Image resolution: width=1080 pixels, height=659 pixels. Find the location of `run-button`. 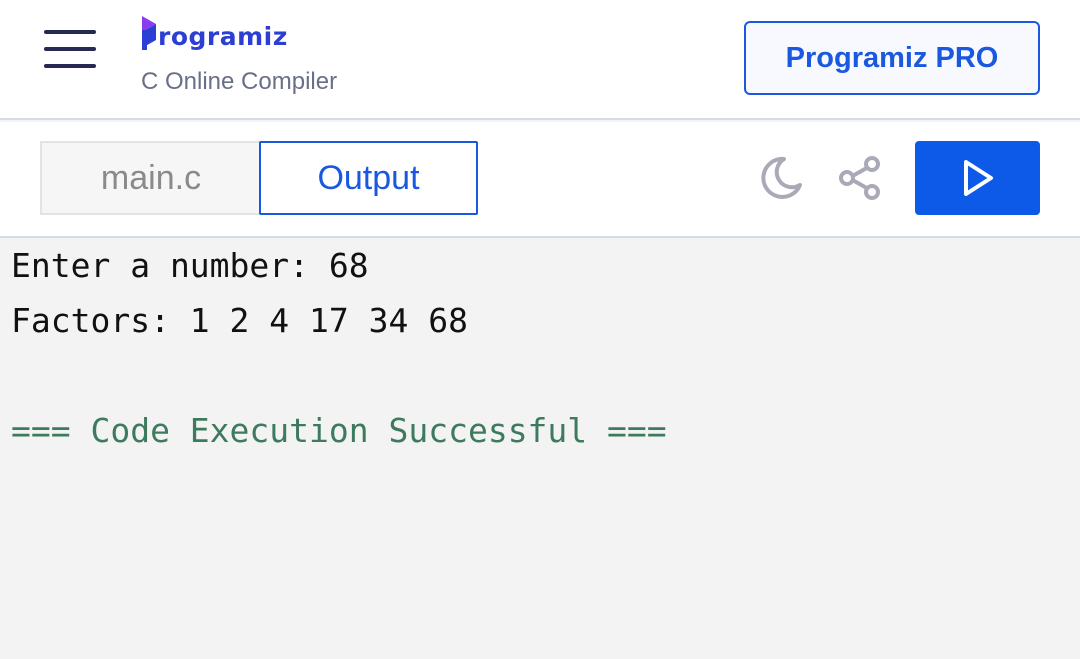

run-button is located at coordinates (977, 178).